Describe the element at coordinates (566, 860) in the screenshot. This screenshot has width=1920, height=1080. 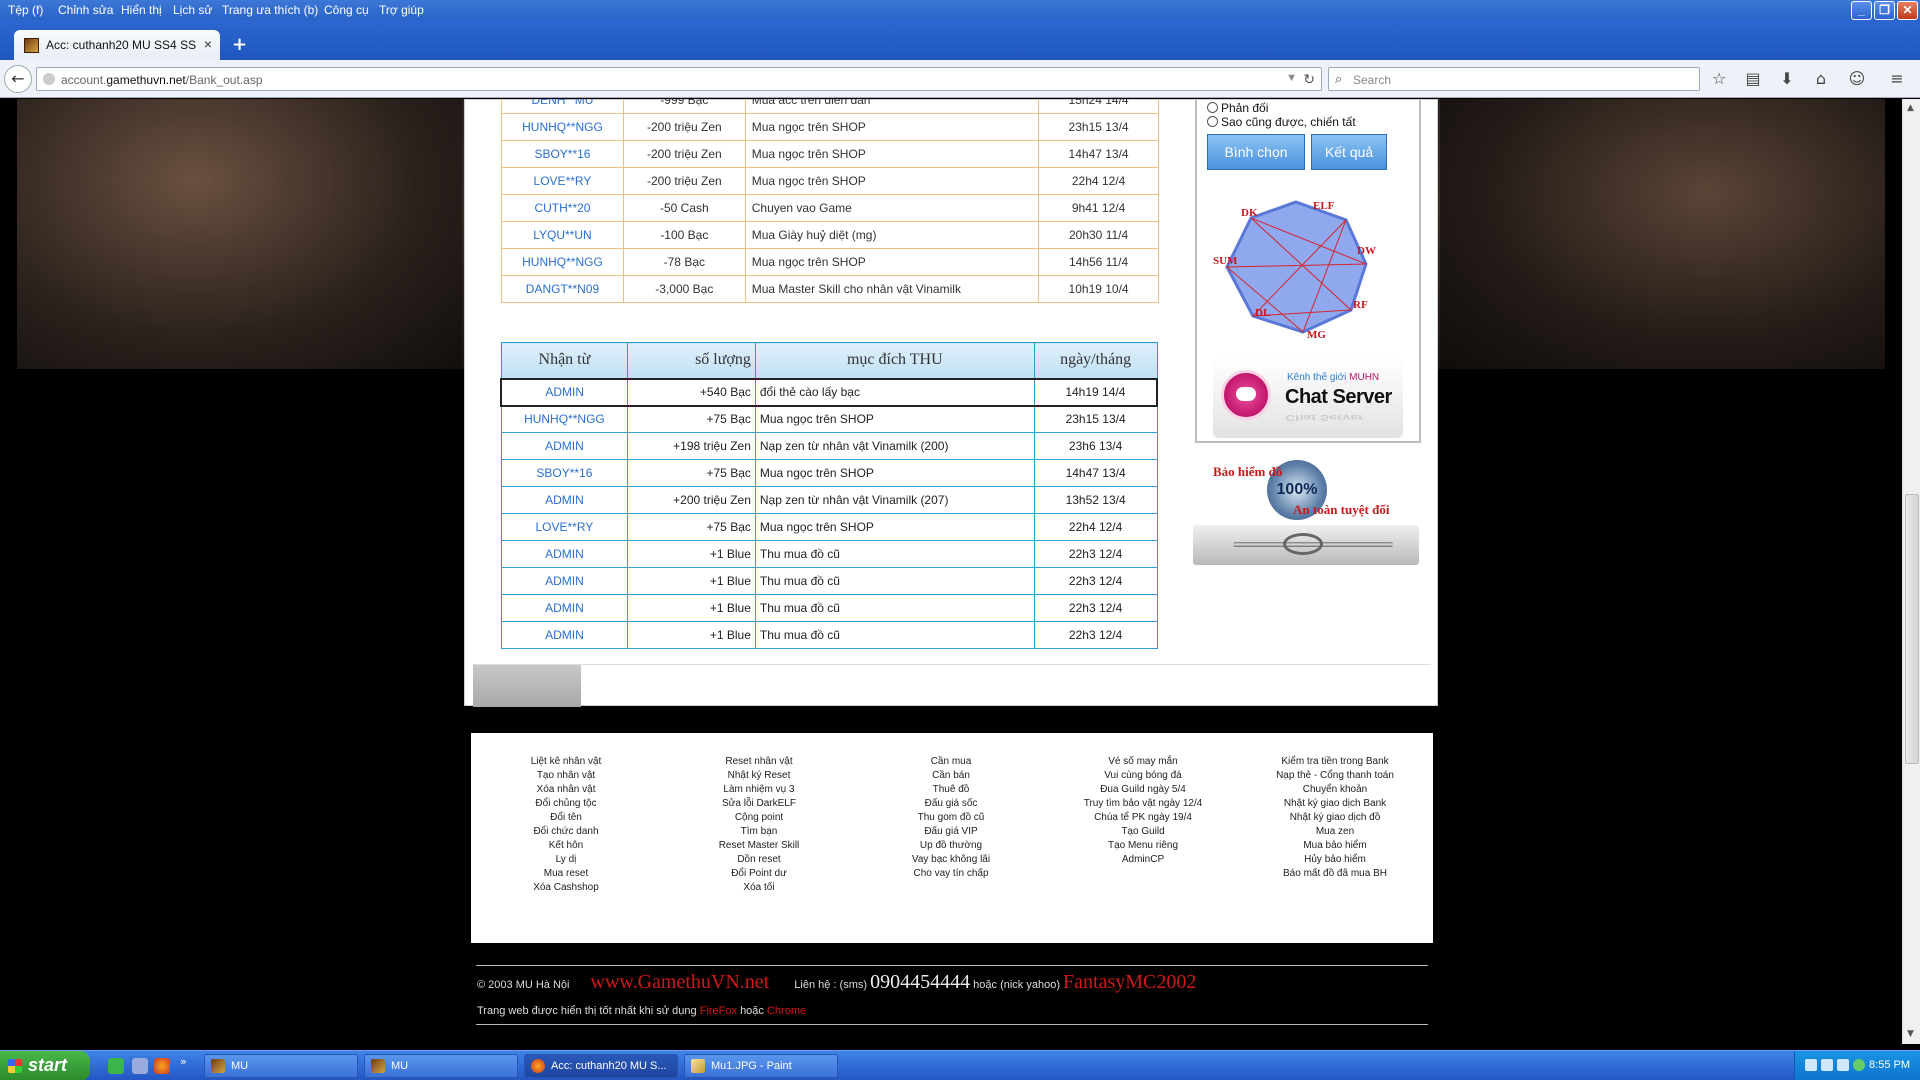
I see `footer-link: Ly dị` at that location.